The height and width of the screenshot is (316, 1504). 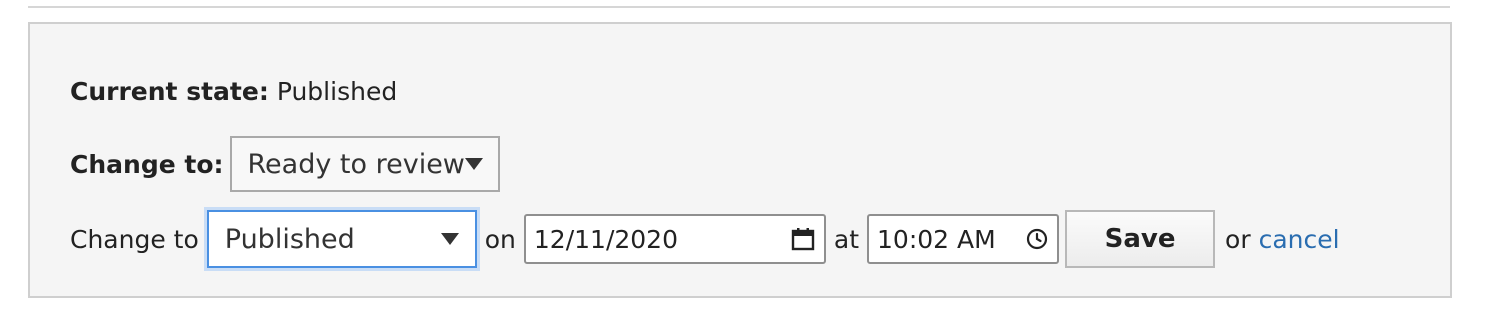 I want to click on current-state-row: Current state: Published, so click(x=233, y=91).